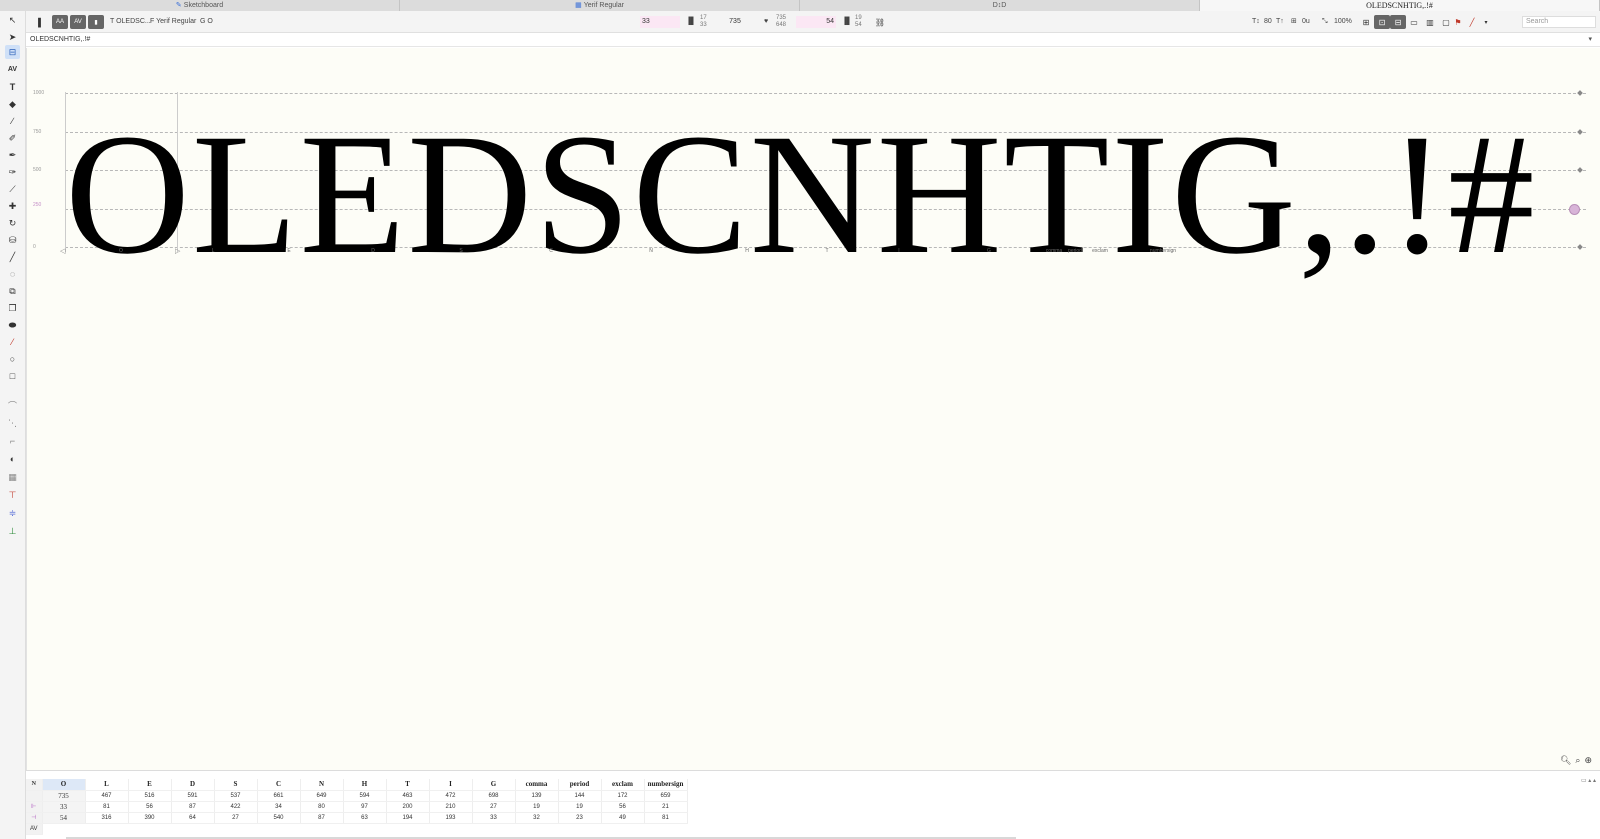 This screenshot has height=839, width=1600. Describe the element at coordinates (451, 807) in the screenshot. I see `table-cell: 210` at that location.